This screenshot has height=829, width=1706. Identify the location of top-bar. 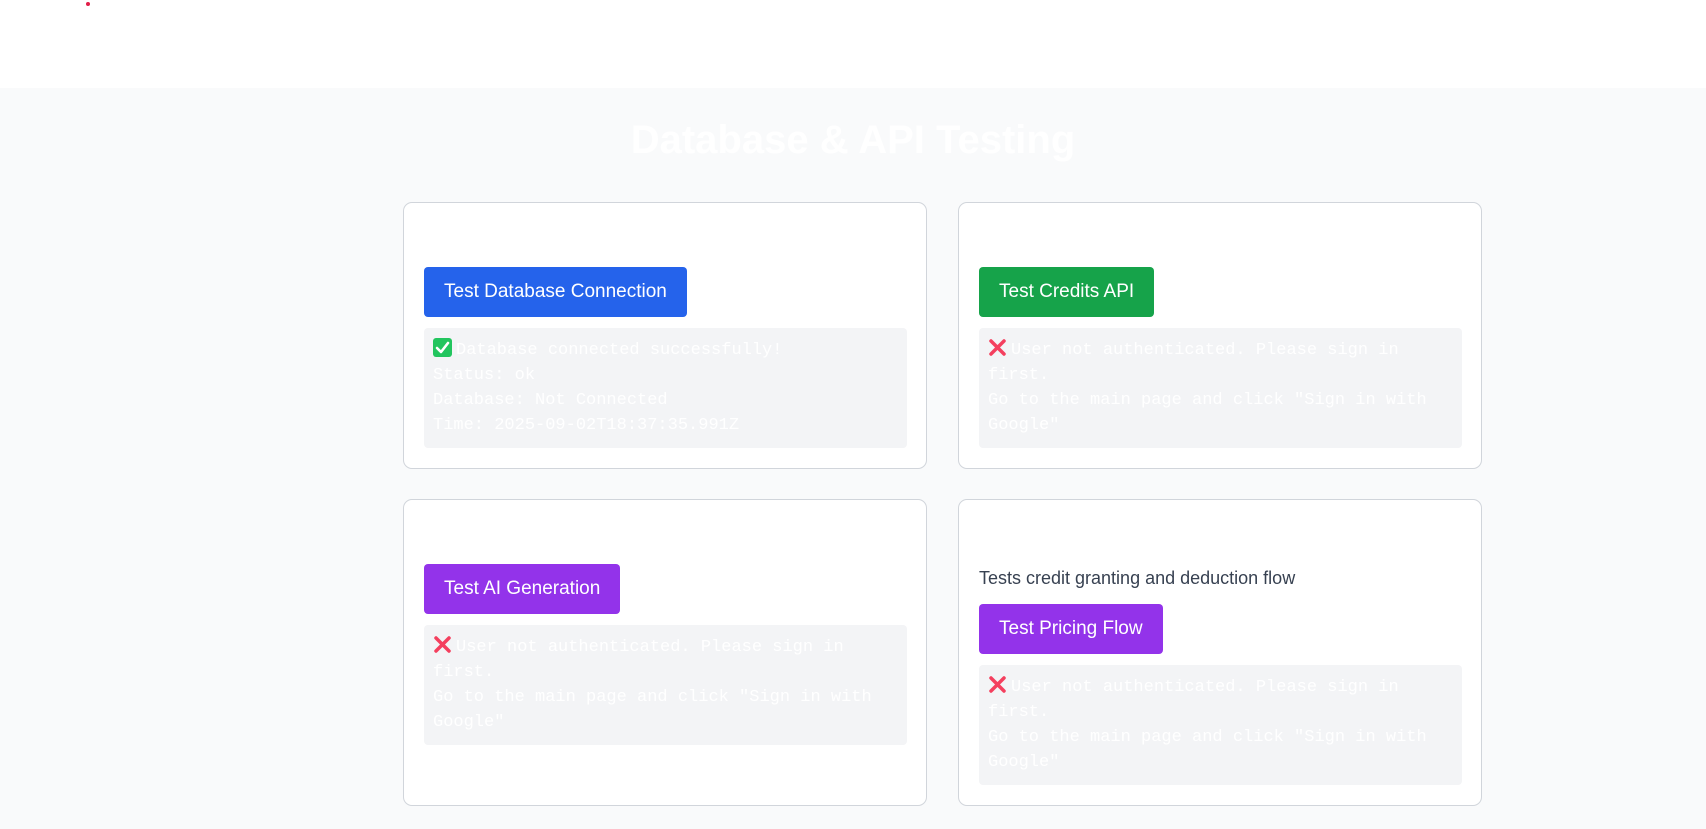
(853, 44).